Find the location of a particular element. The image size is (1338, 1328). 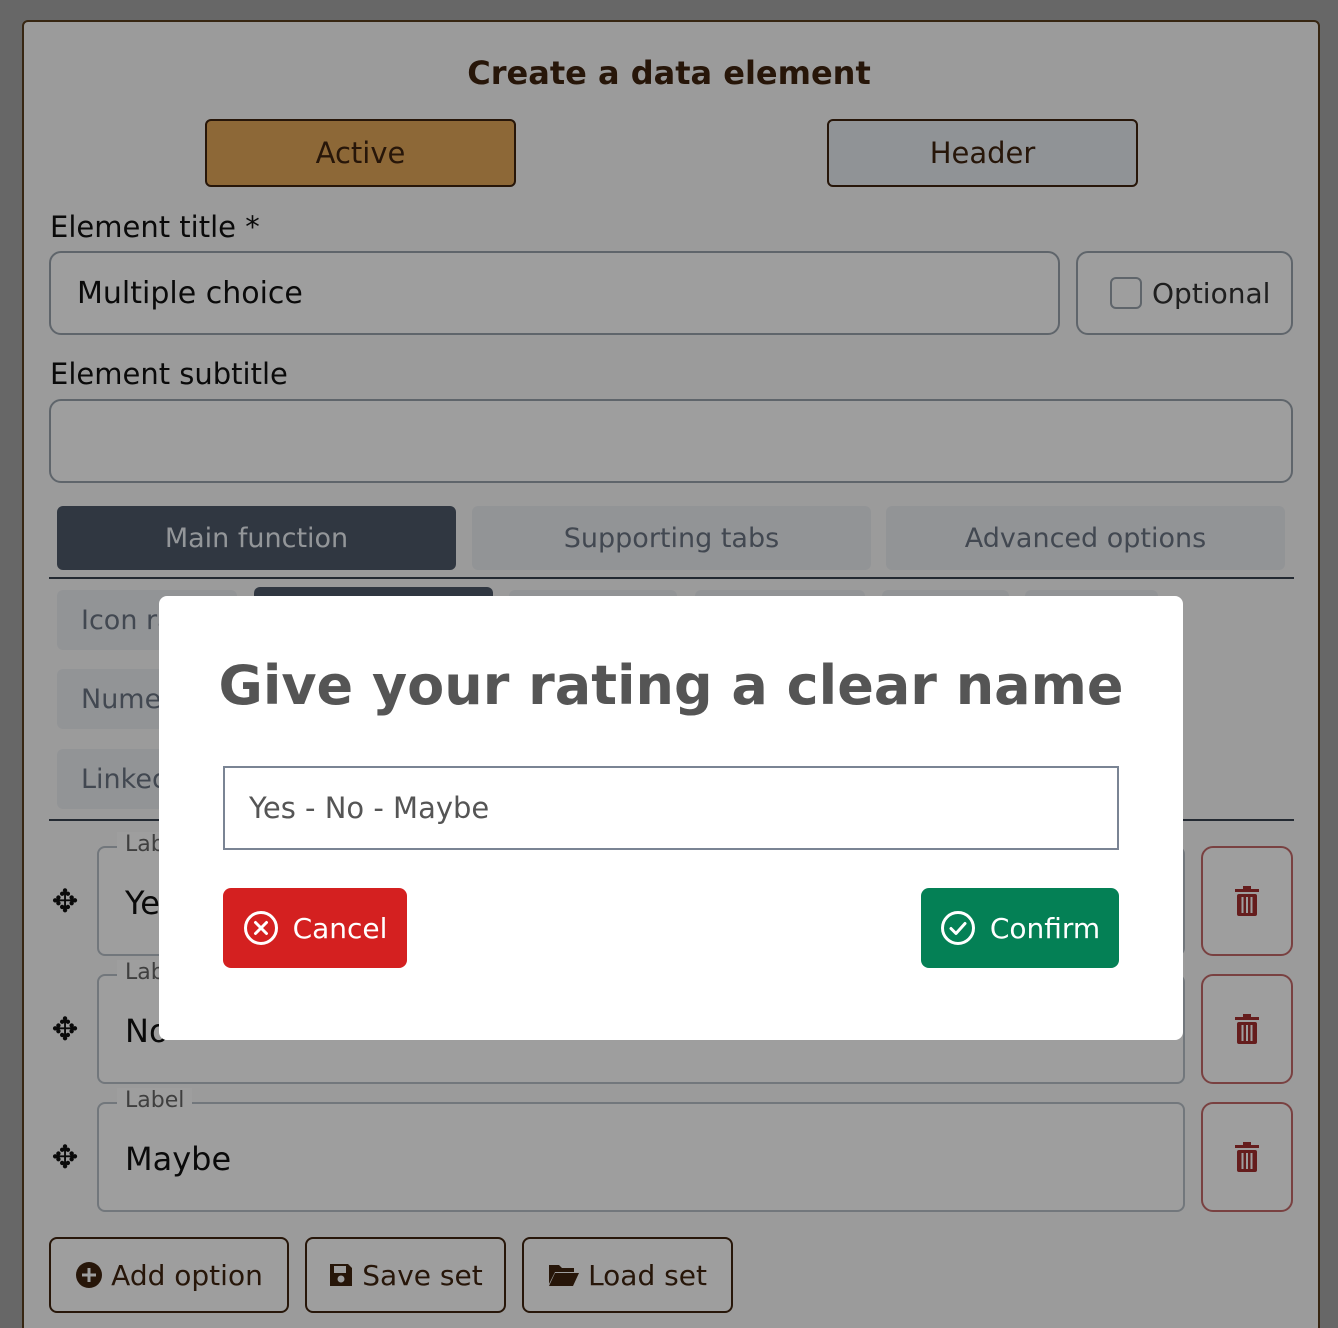

modal-title: Give your rating a clear name is located at coordinates (671, 685).